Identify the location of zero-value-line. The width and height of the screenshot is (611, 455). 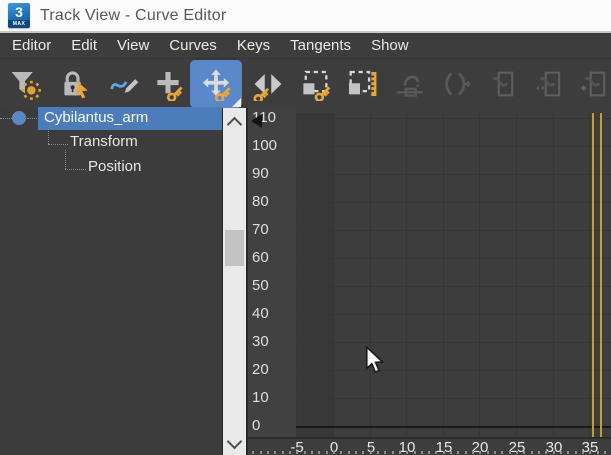
(453, 427).